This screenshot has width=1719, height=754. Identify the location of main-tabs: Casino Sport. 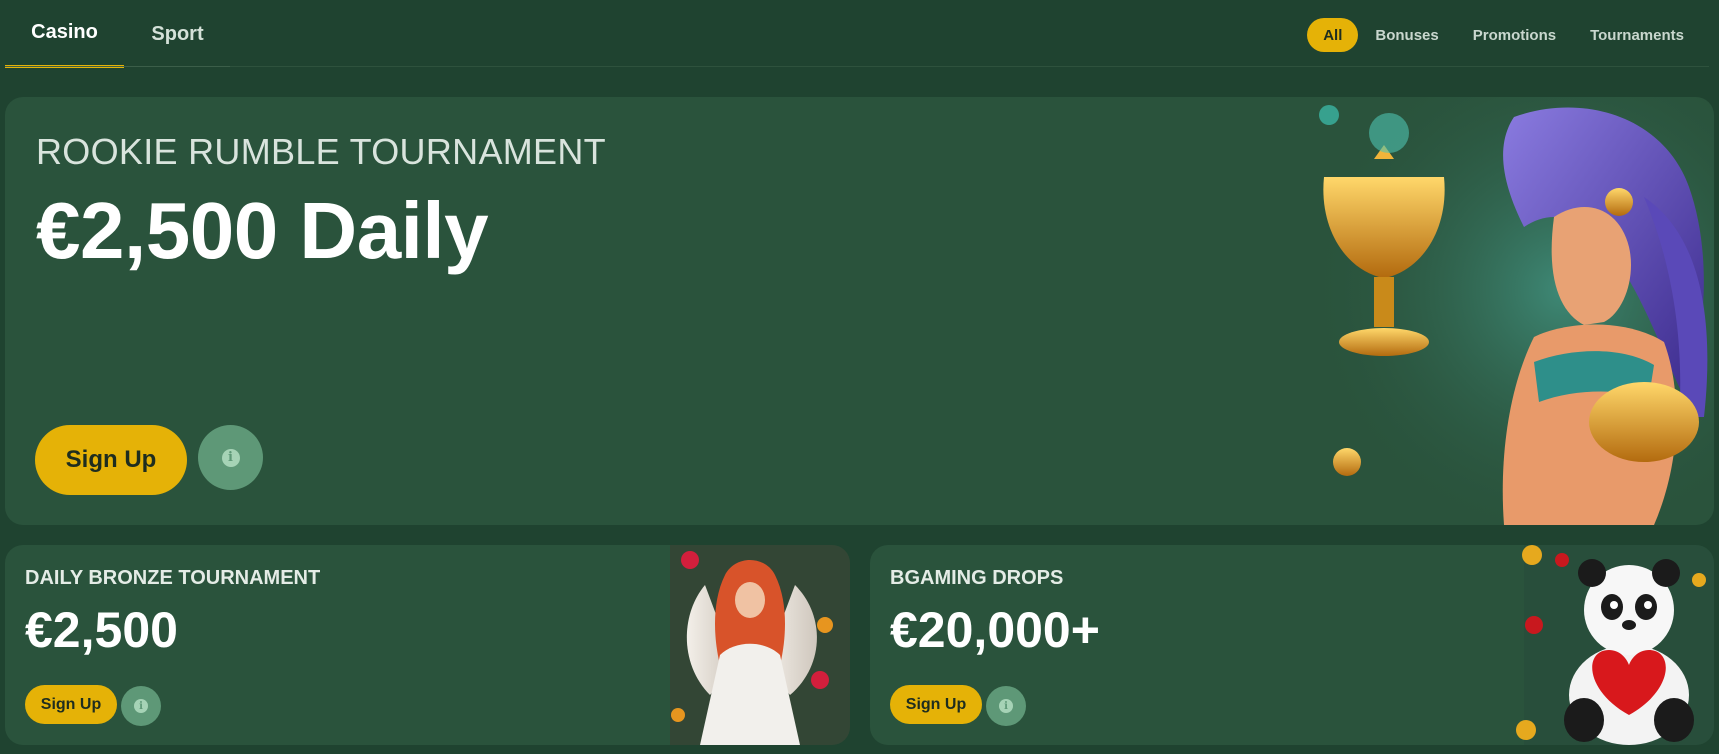
(118, 34).